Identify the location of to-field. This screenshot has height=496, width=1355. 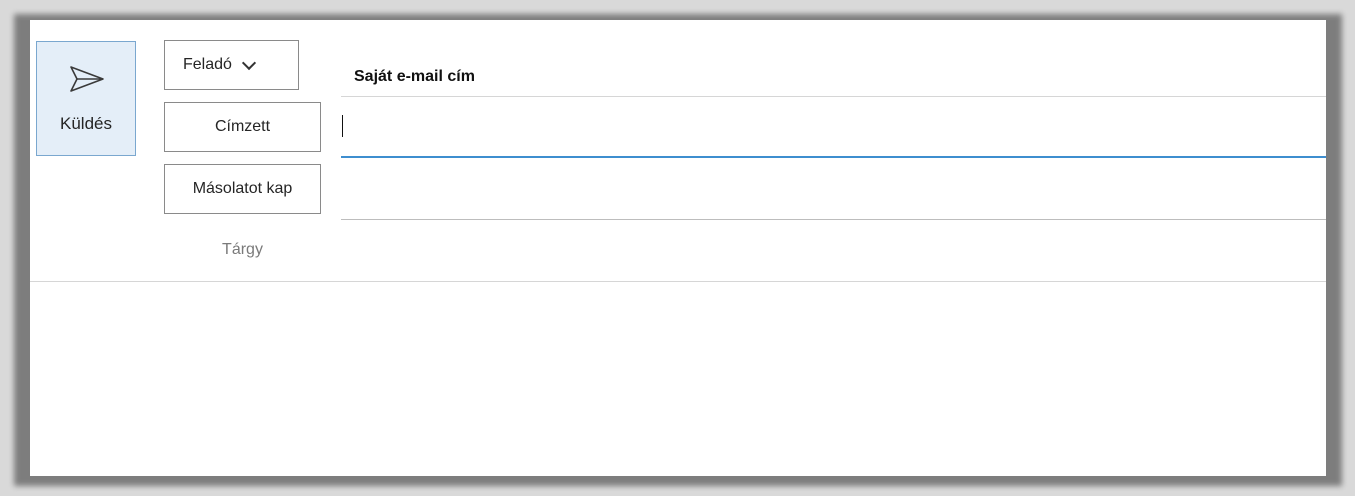
(833, 128).